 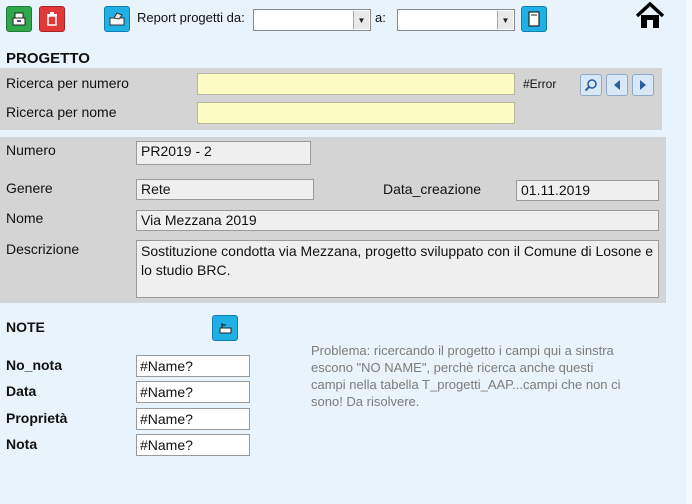 What do you see at coordinates (356, 113) in the screenshot?
I see `search-name-input` at bounding box center [356, 113].